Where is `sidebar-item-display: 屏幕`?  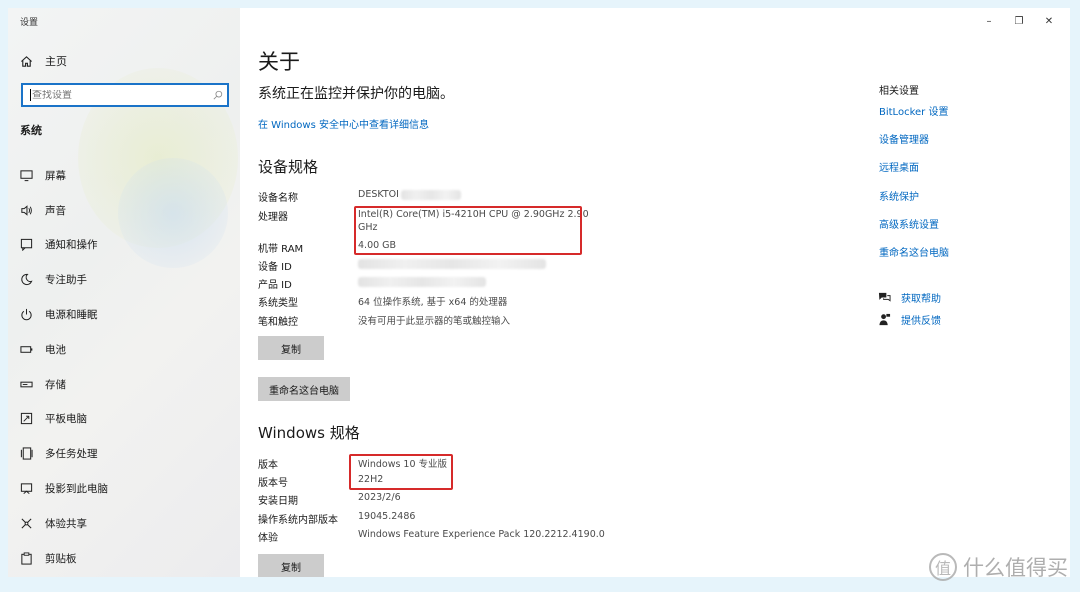
sidebar-item-display: 屏幕 is located at coordinates (124, 175).